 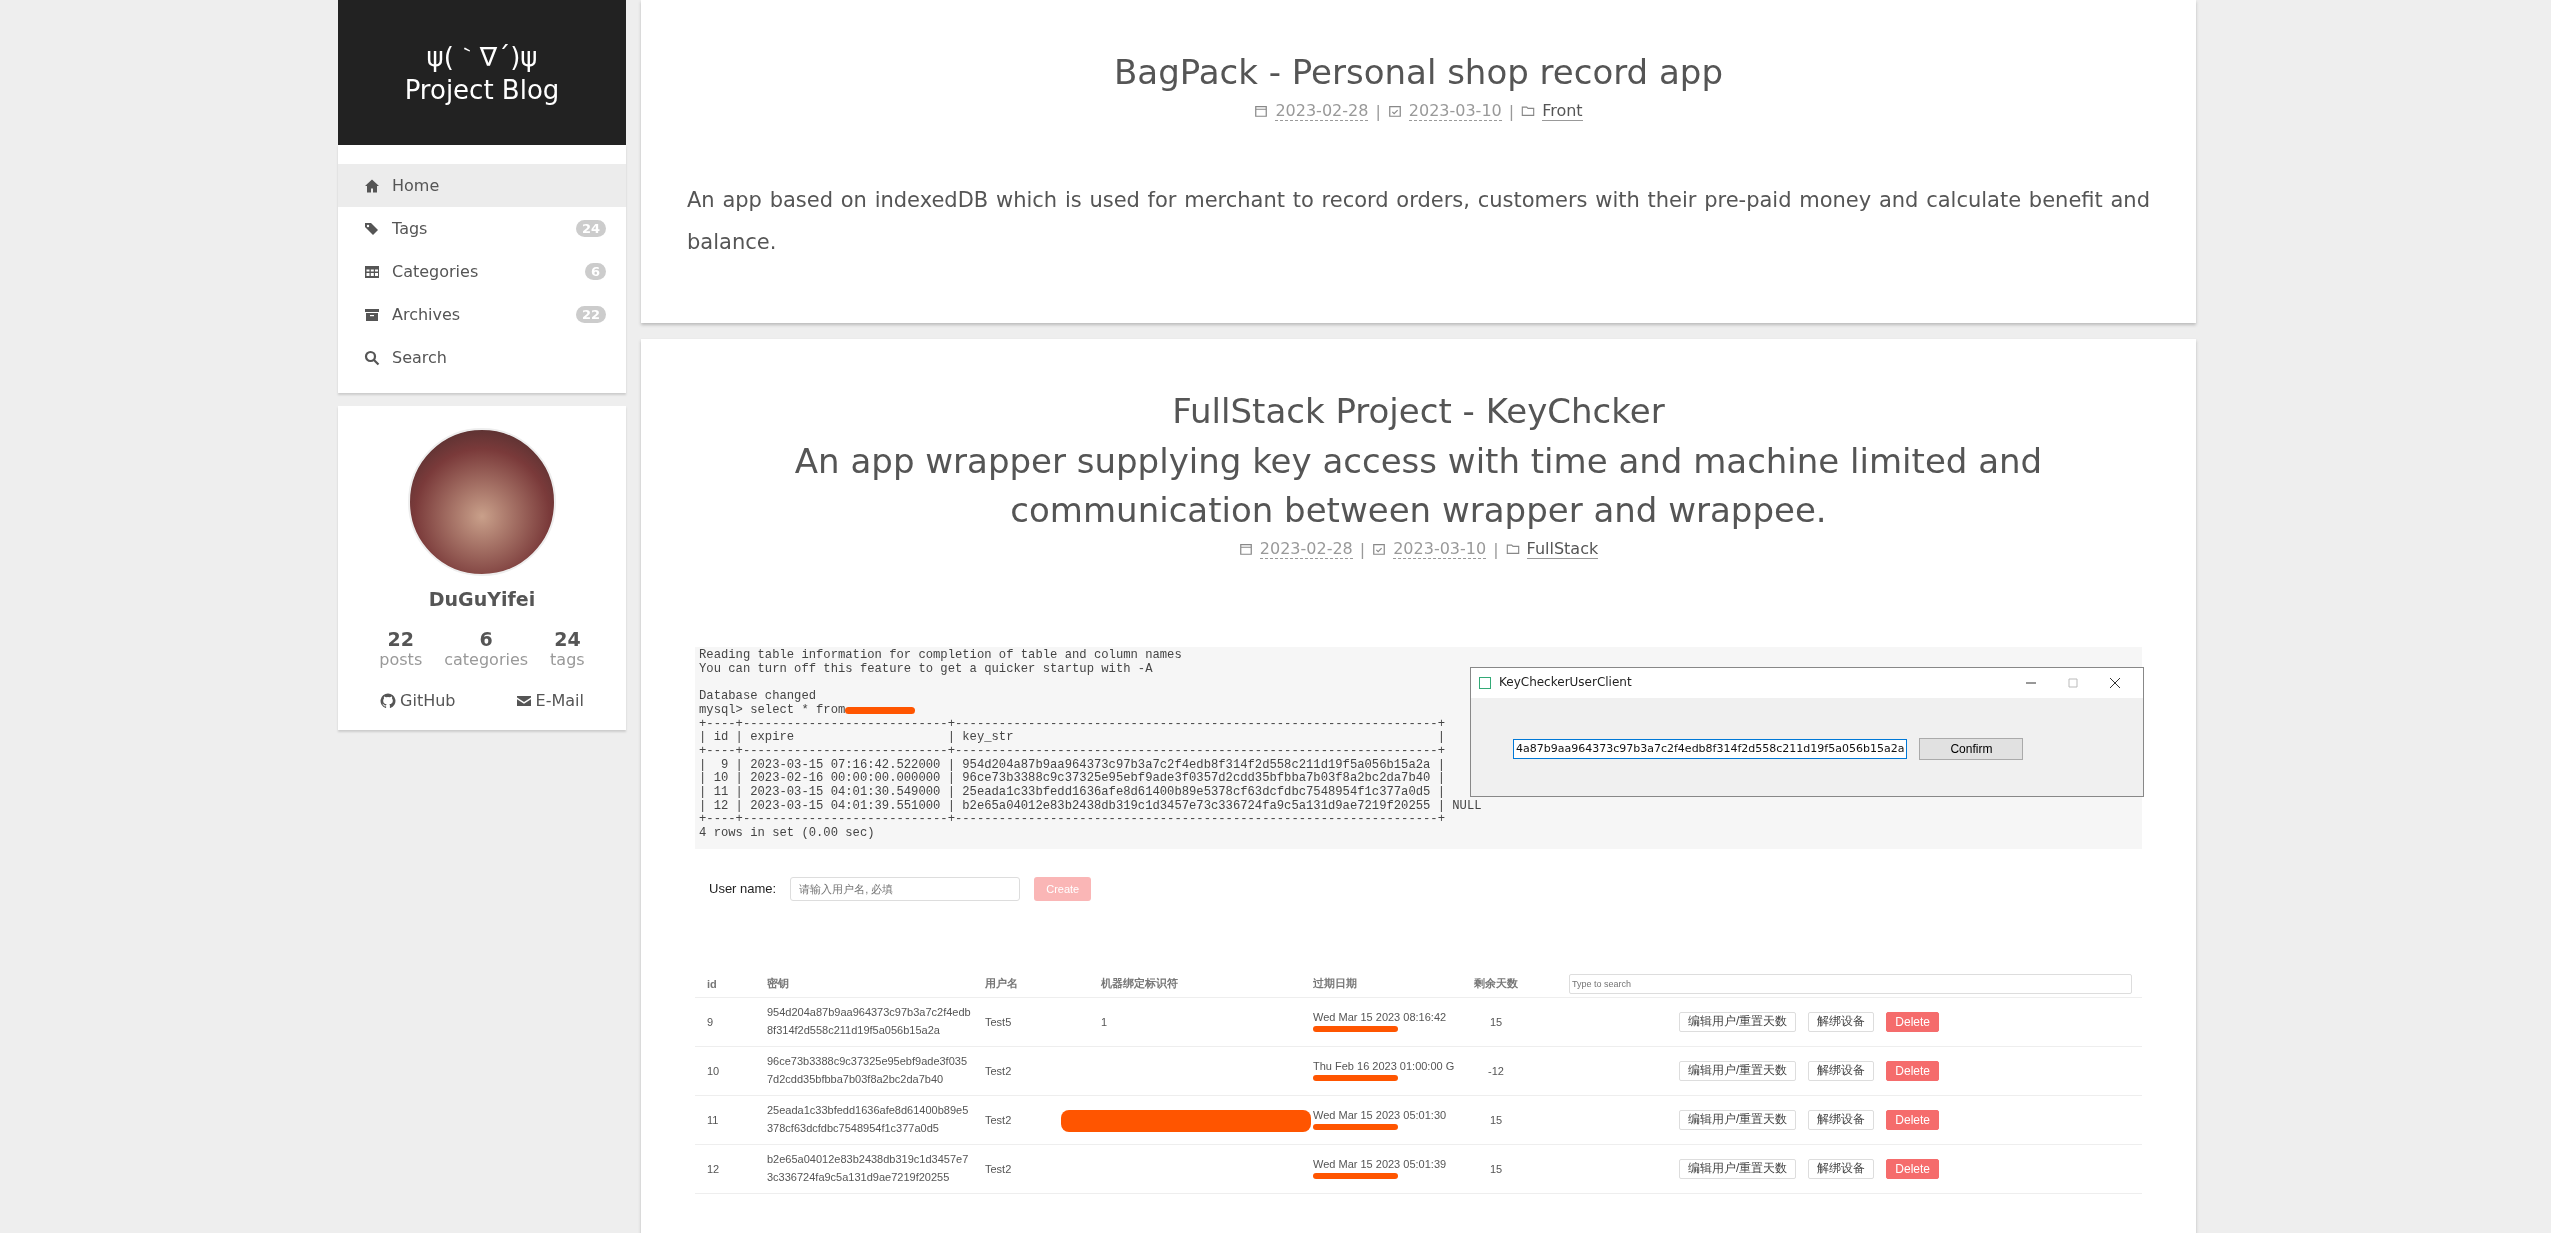 What do you see at coordinates (880, 711) in the screenshot?
I see `redaction-mark` at bounding box center [880, 711].